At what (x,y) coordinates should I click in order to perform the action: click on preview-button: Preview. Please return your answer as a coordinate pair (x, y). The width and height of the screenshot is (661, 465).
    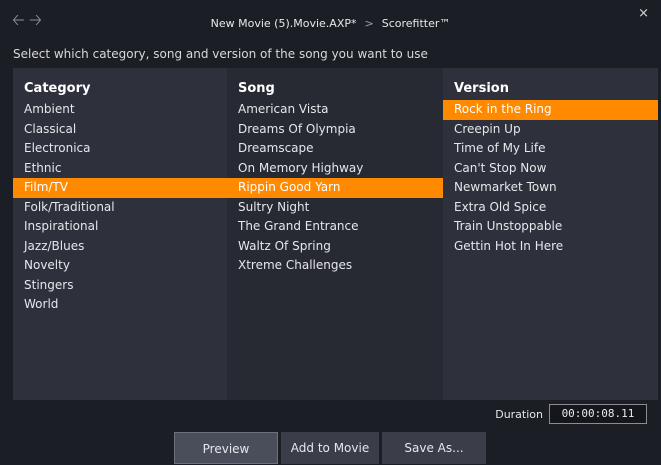
    Looking at the image, I should click on (226, 448).